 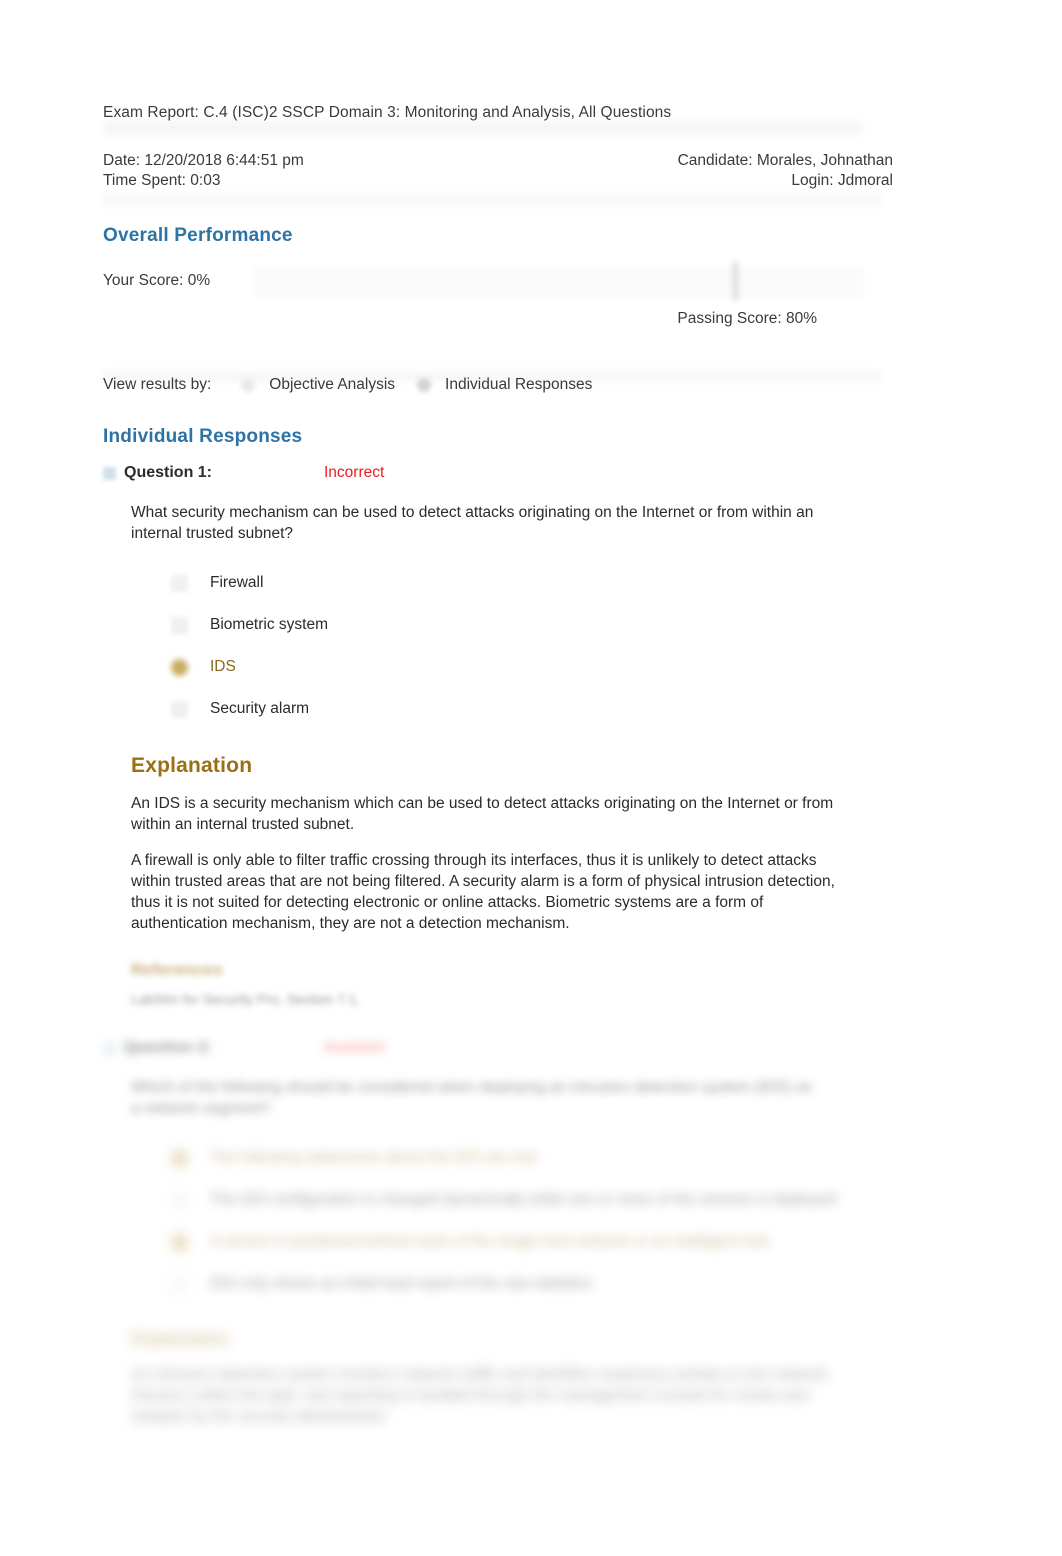 I want to click on answer-label: Security alarm, so click(x=260, y=709).